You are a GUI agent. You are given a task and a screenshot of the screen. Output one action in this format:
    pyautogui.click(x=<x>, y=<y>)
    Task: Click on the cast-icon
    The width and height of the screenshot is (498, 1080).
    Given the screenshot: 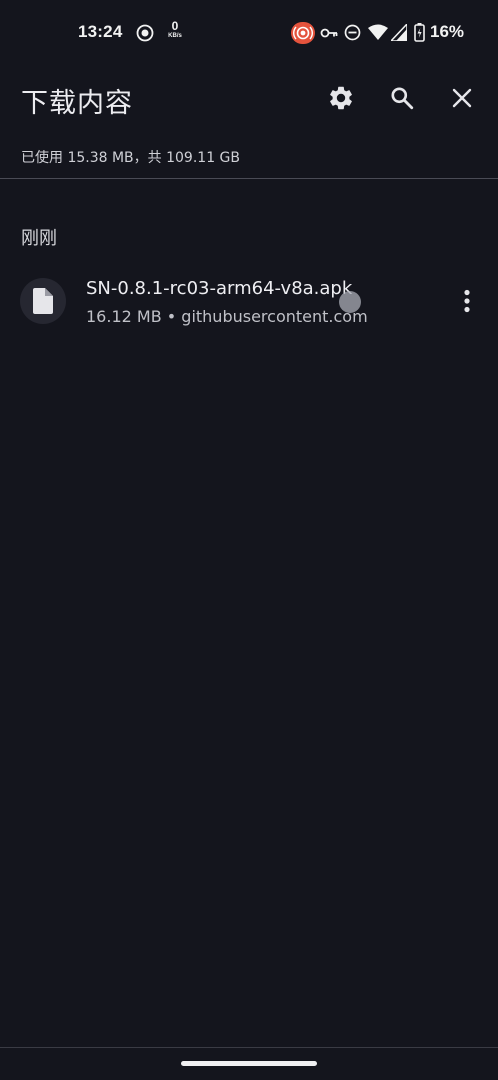 What is the action you would take?
    pyautogui.click(x=303, y=33)
    